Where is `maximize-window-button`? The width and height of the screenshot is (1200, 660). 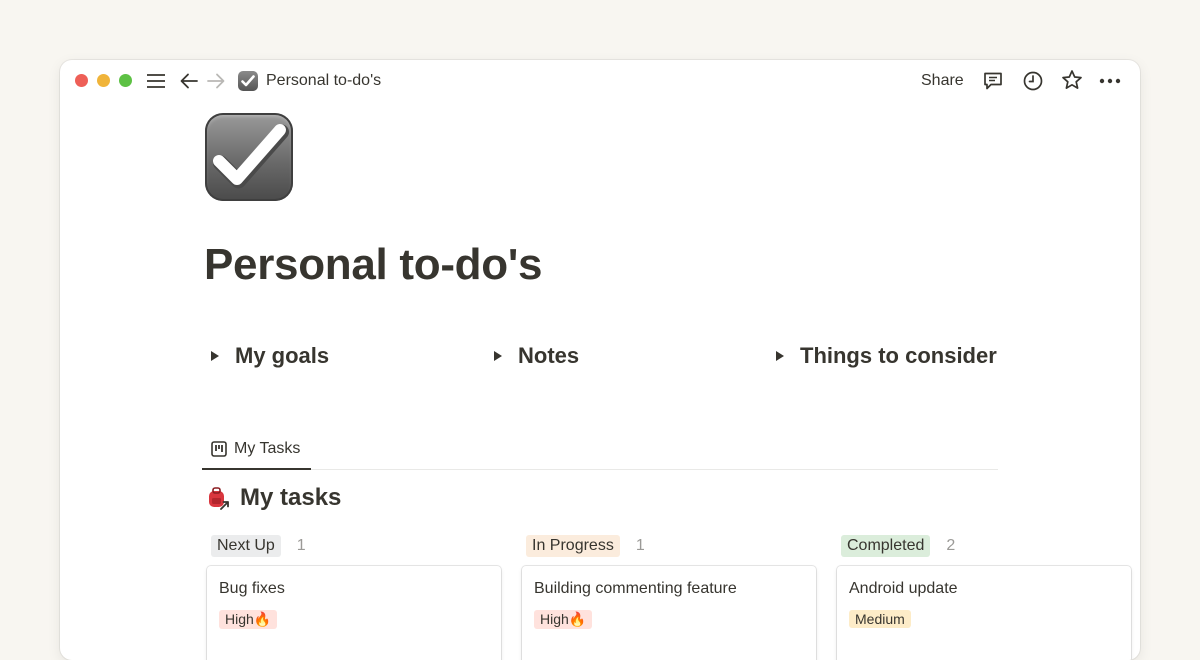 maximize-window-button is located at coordinates (125, 80).